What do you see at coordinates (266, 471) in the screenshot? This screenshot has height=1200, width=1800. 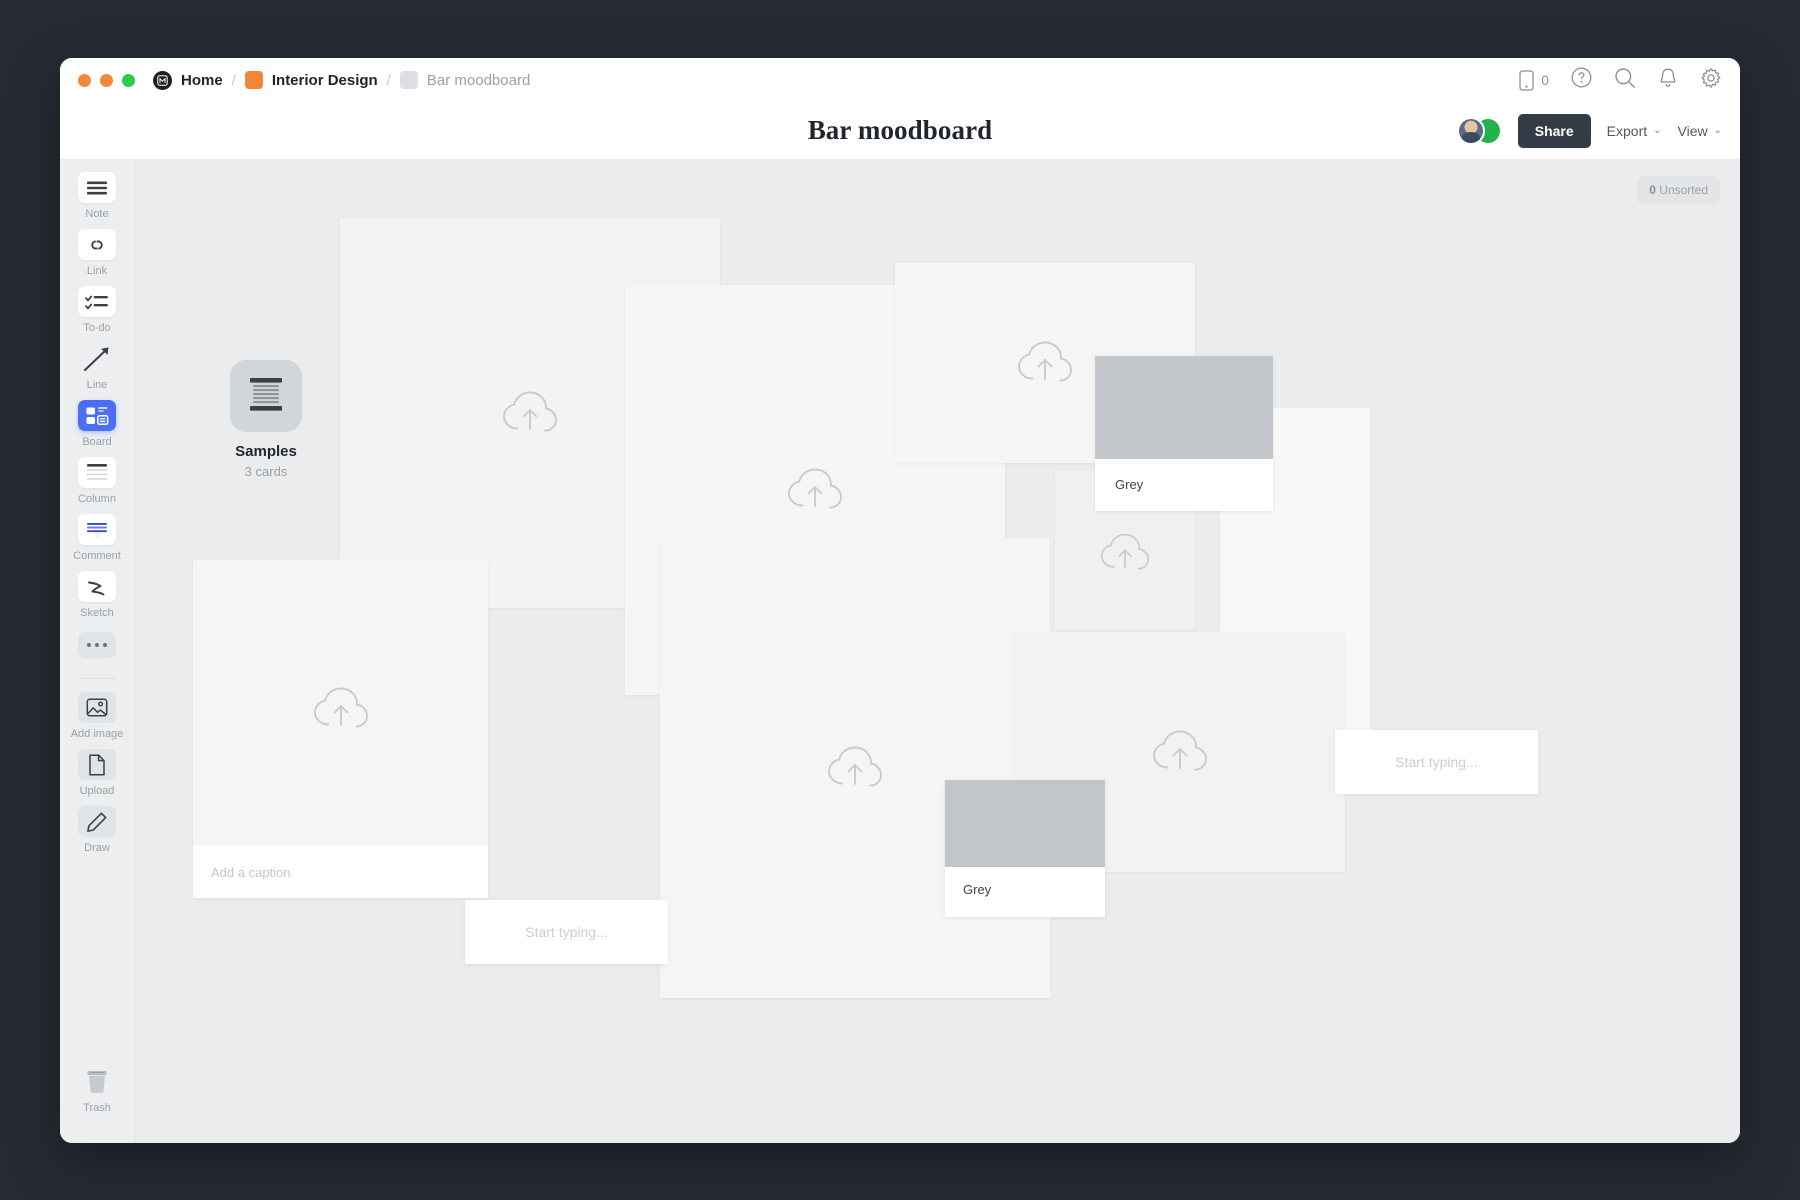 I see `board-item-count: 3 cards` at bounding box center [266, 471].